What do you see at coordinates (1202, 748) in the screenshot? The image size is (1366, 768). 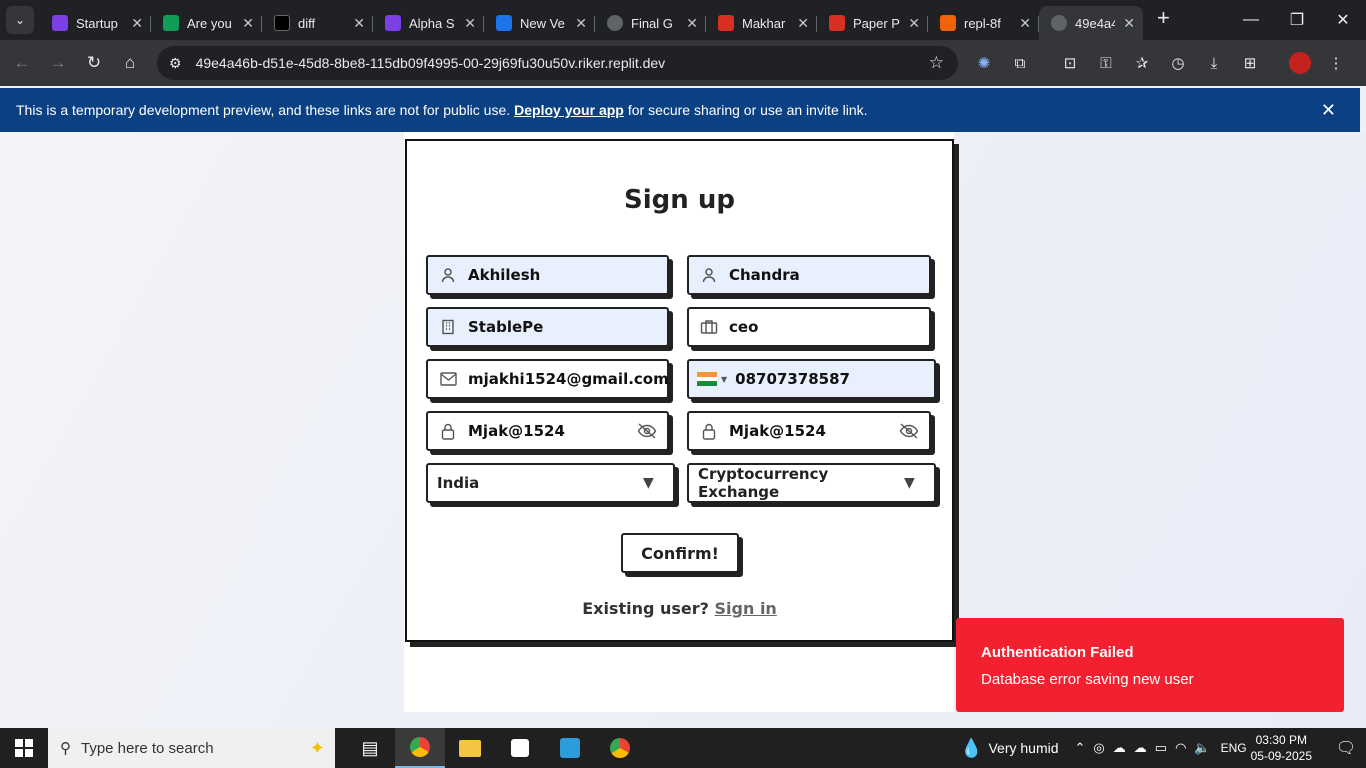 I see `speaker-icon: 🔈` at bounding box center [1202, 748].